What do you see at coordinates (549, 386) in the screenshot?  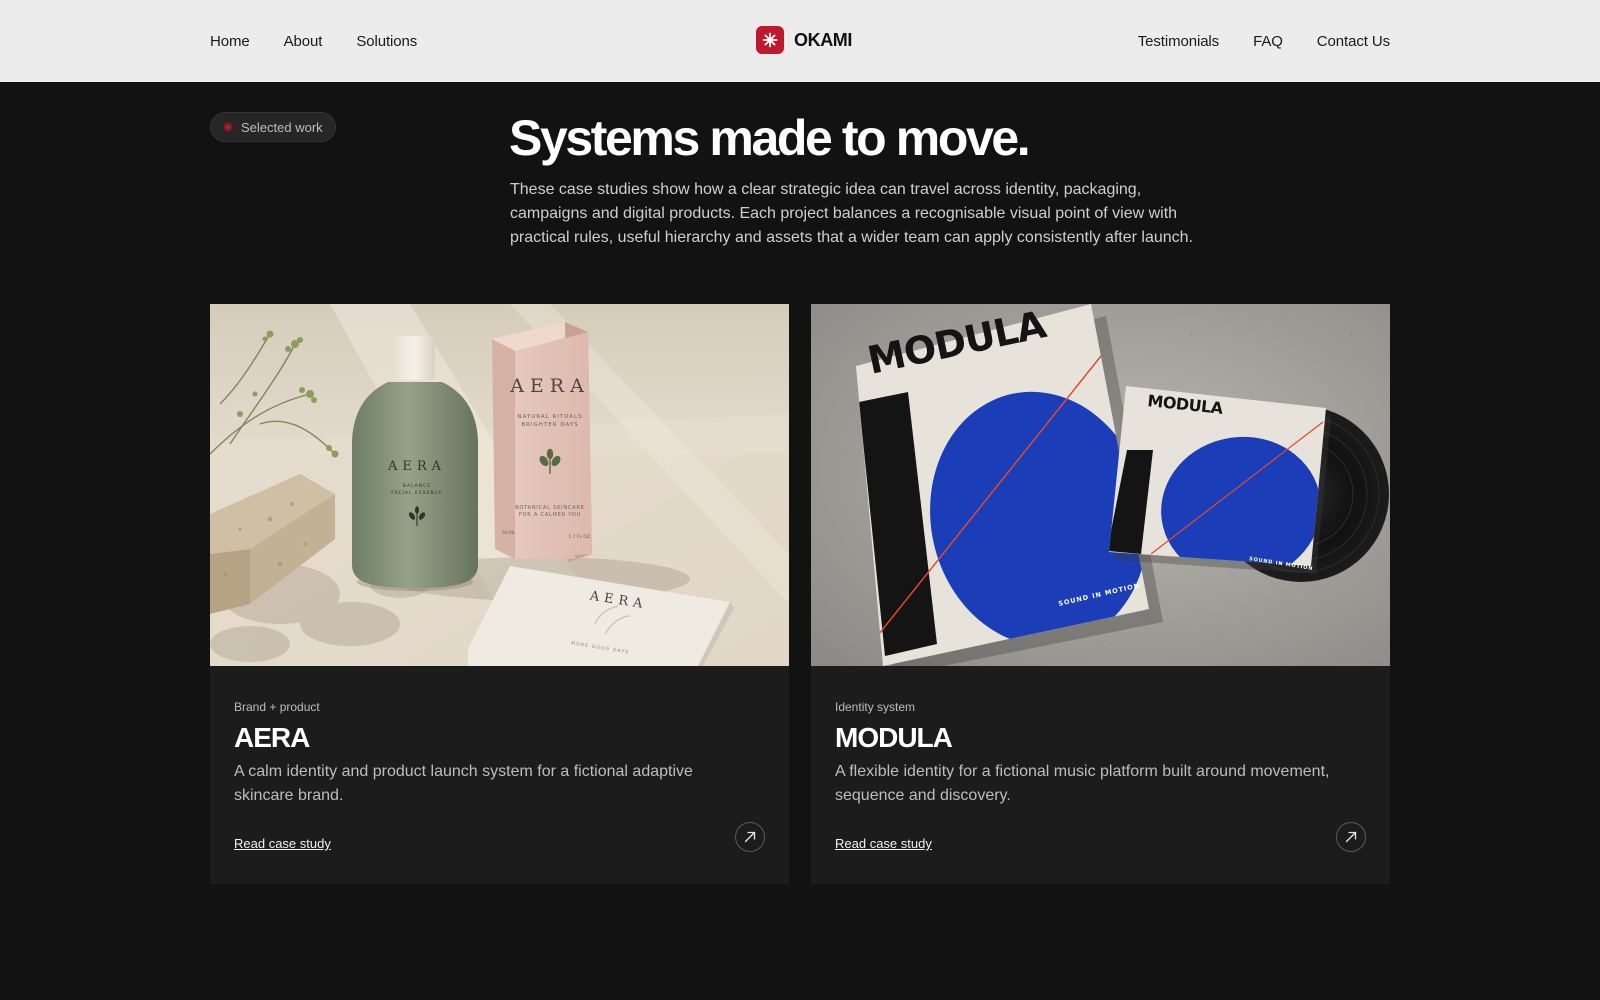 I see `aera-box-brand: AERA` at bounding box center [549, 386].